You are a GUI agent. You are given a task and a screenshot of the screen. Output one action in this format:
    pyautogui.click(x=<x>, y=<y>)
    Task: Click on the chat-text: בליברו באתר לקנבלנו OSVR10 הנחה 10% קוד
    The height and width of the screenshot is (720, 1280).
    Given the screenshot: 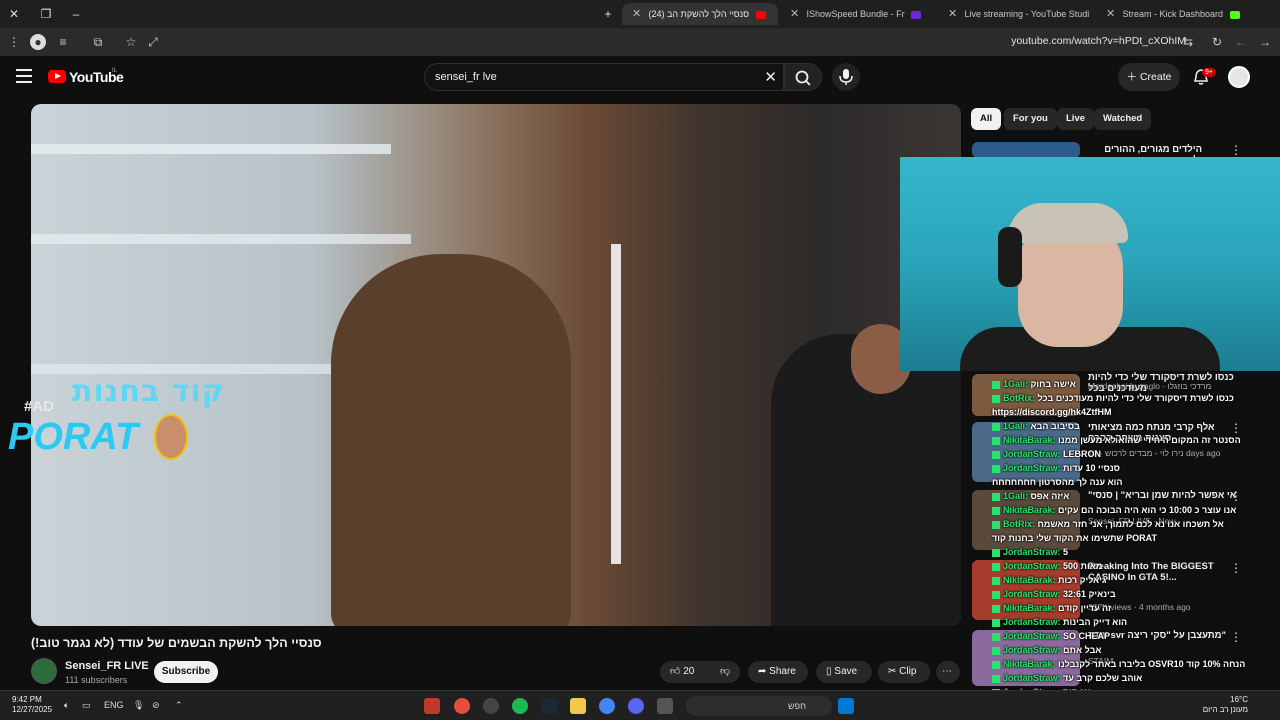 What is the action you would take?
    pyautogui.click(x=1152, y=664)
    